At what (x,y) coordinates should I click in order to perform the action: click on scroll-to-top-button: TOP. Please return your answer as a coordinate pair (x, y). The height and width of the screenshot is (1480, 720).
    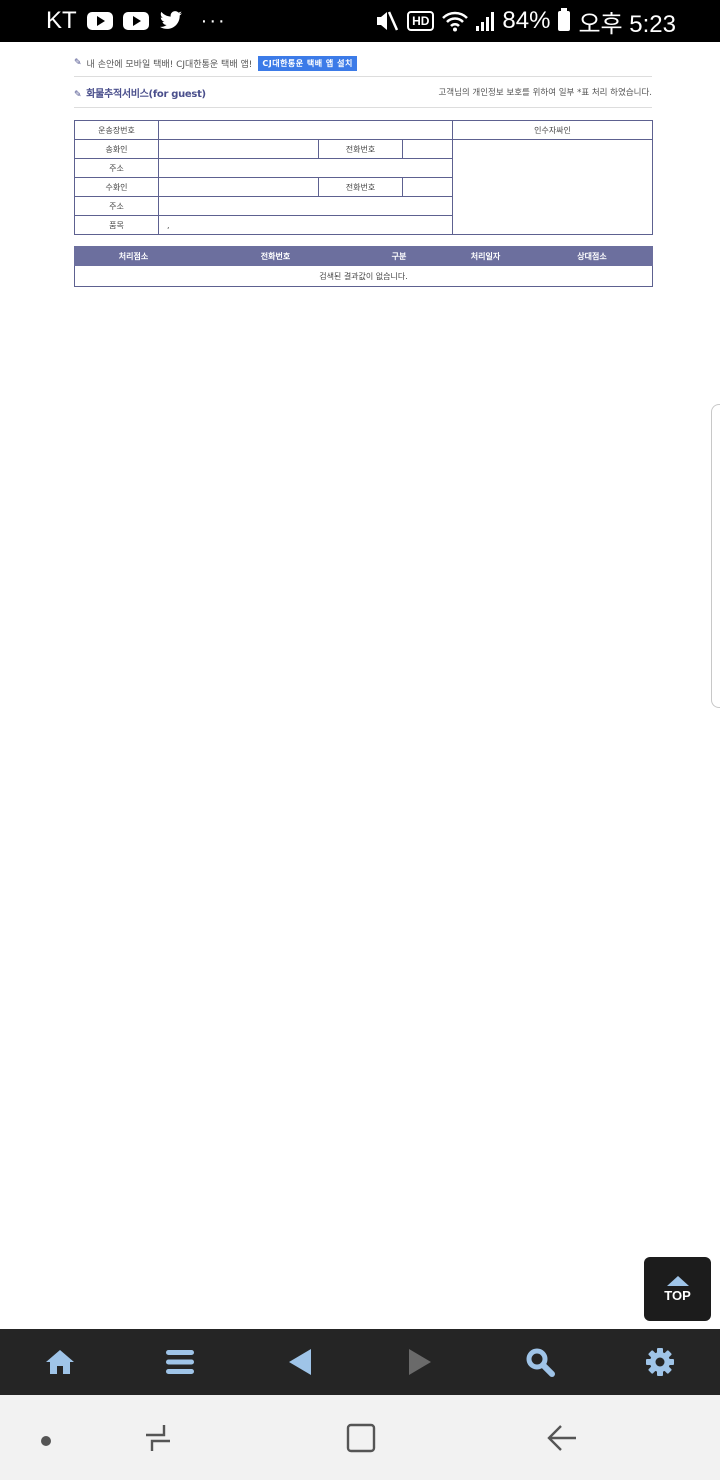
    Looking at the image, I should click on (677, 1289).